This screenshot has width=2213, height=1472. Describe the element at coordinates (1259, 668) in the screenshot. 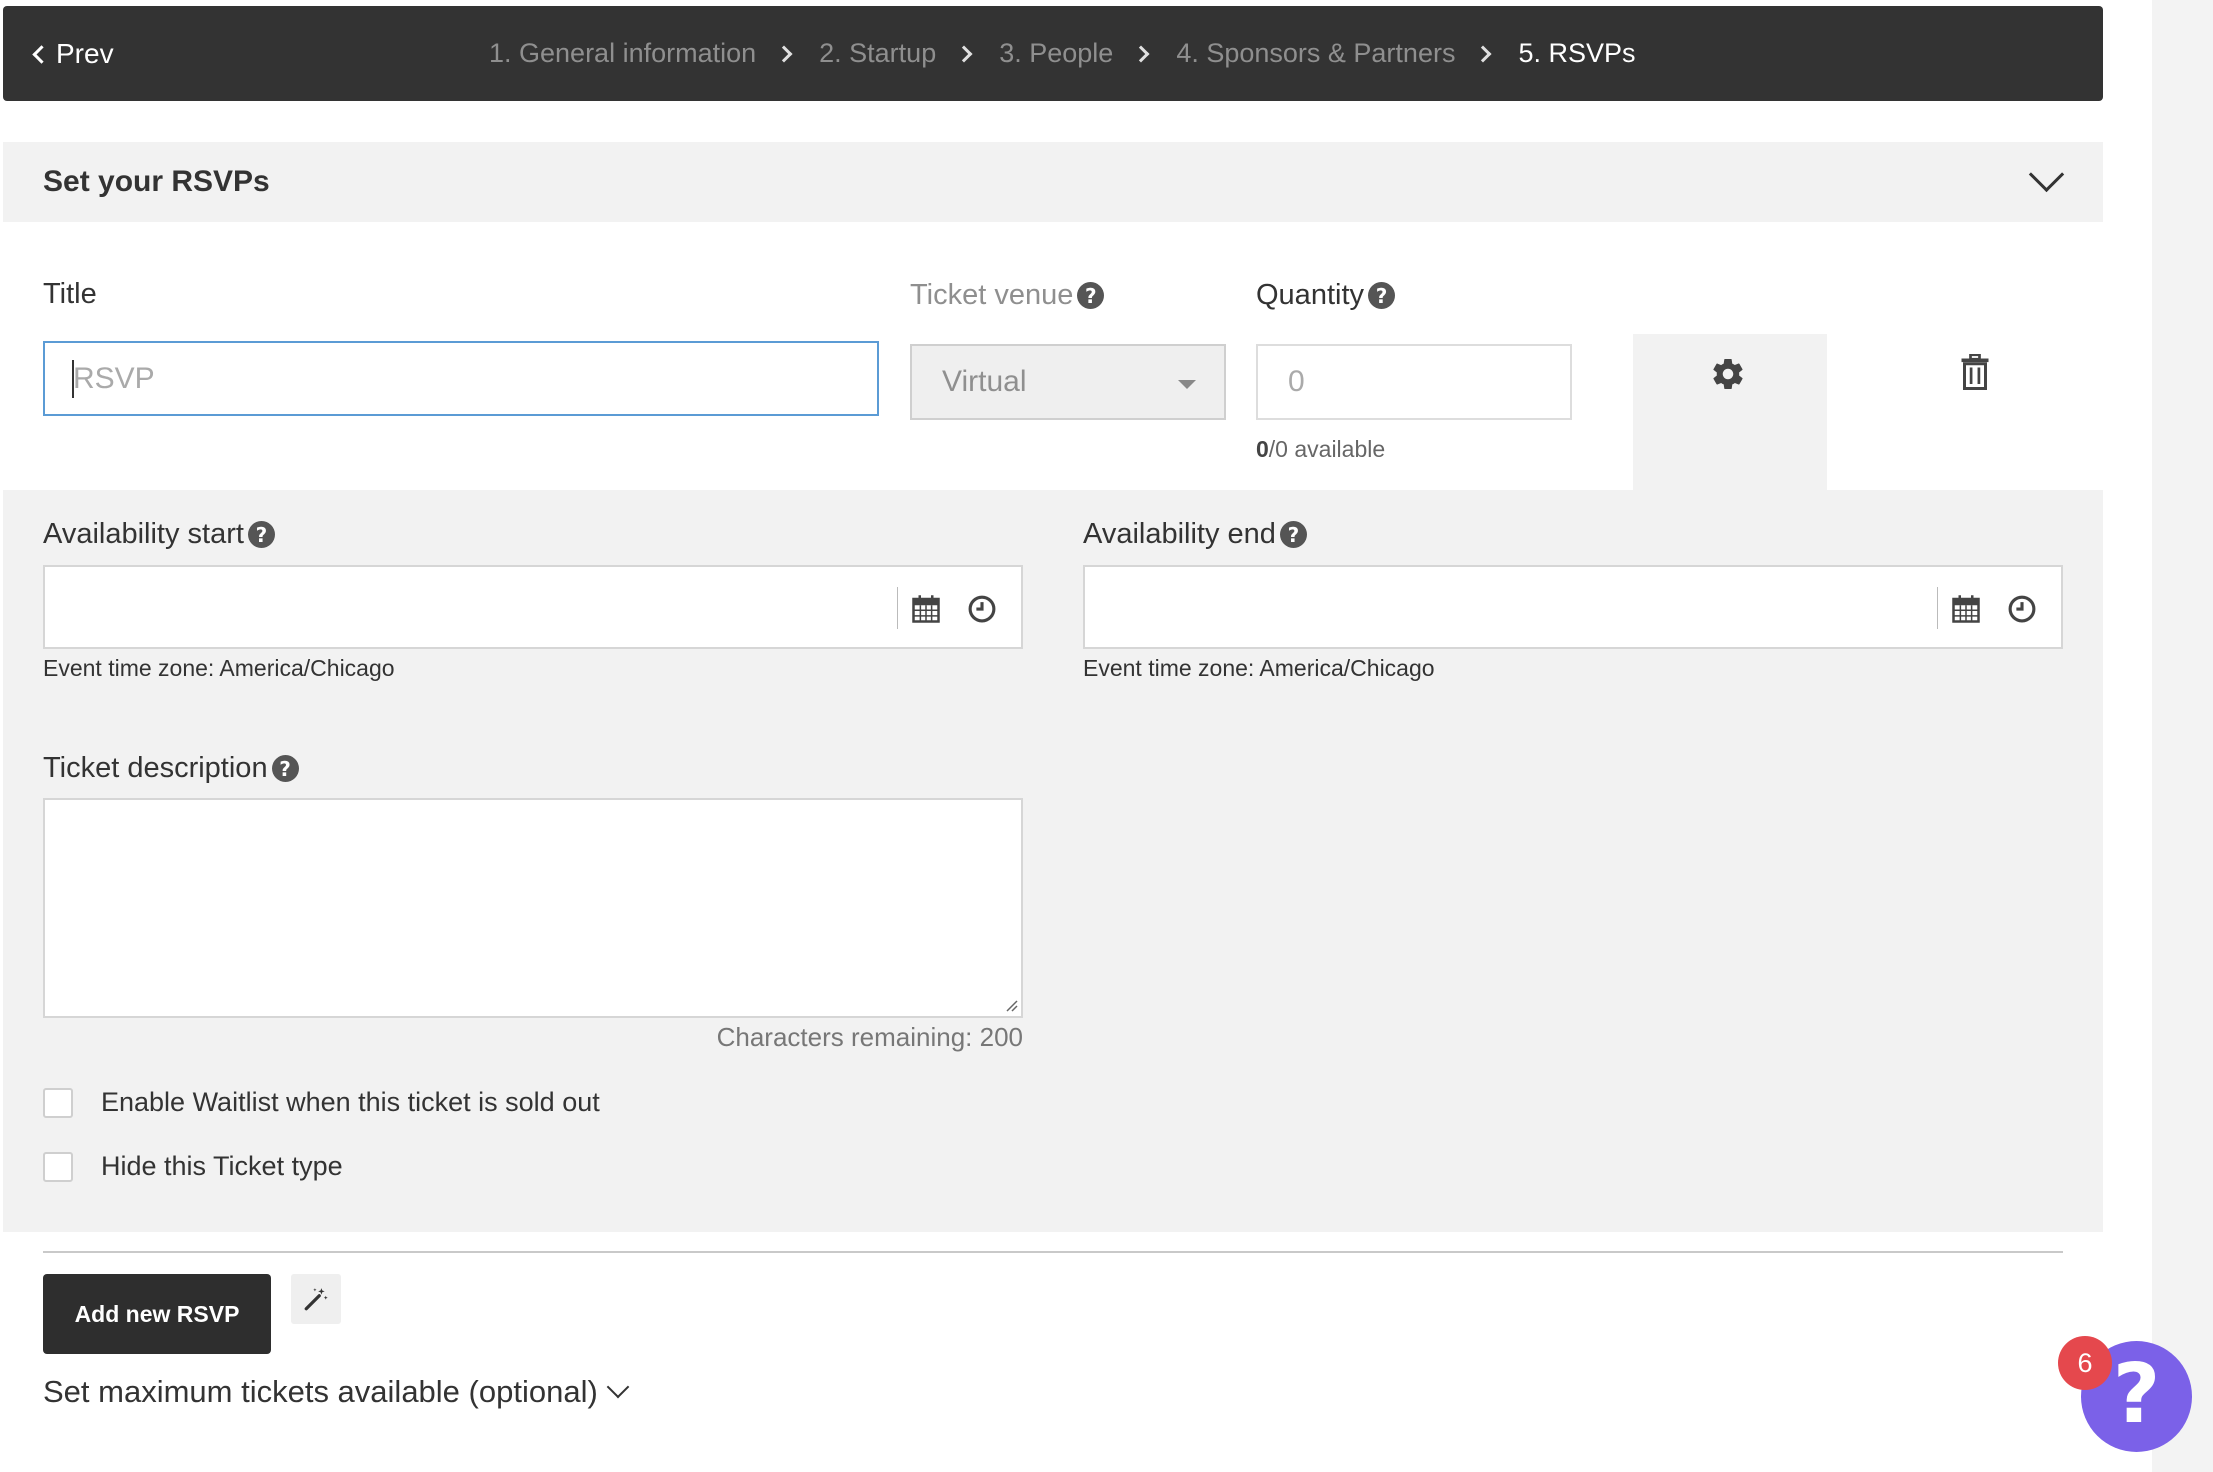

I see `timezone-note-end: Event time zone: America/Chicago` at that location.